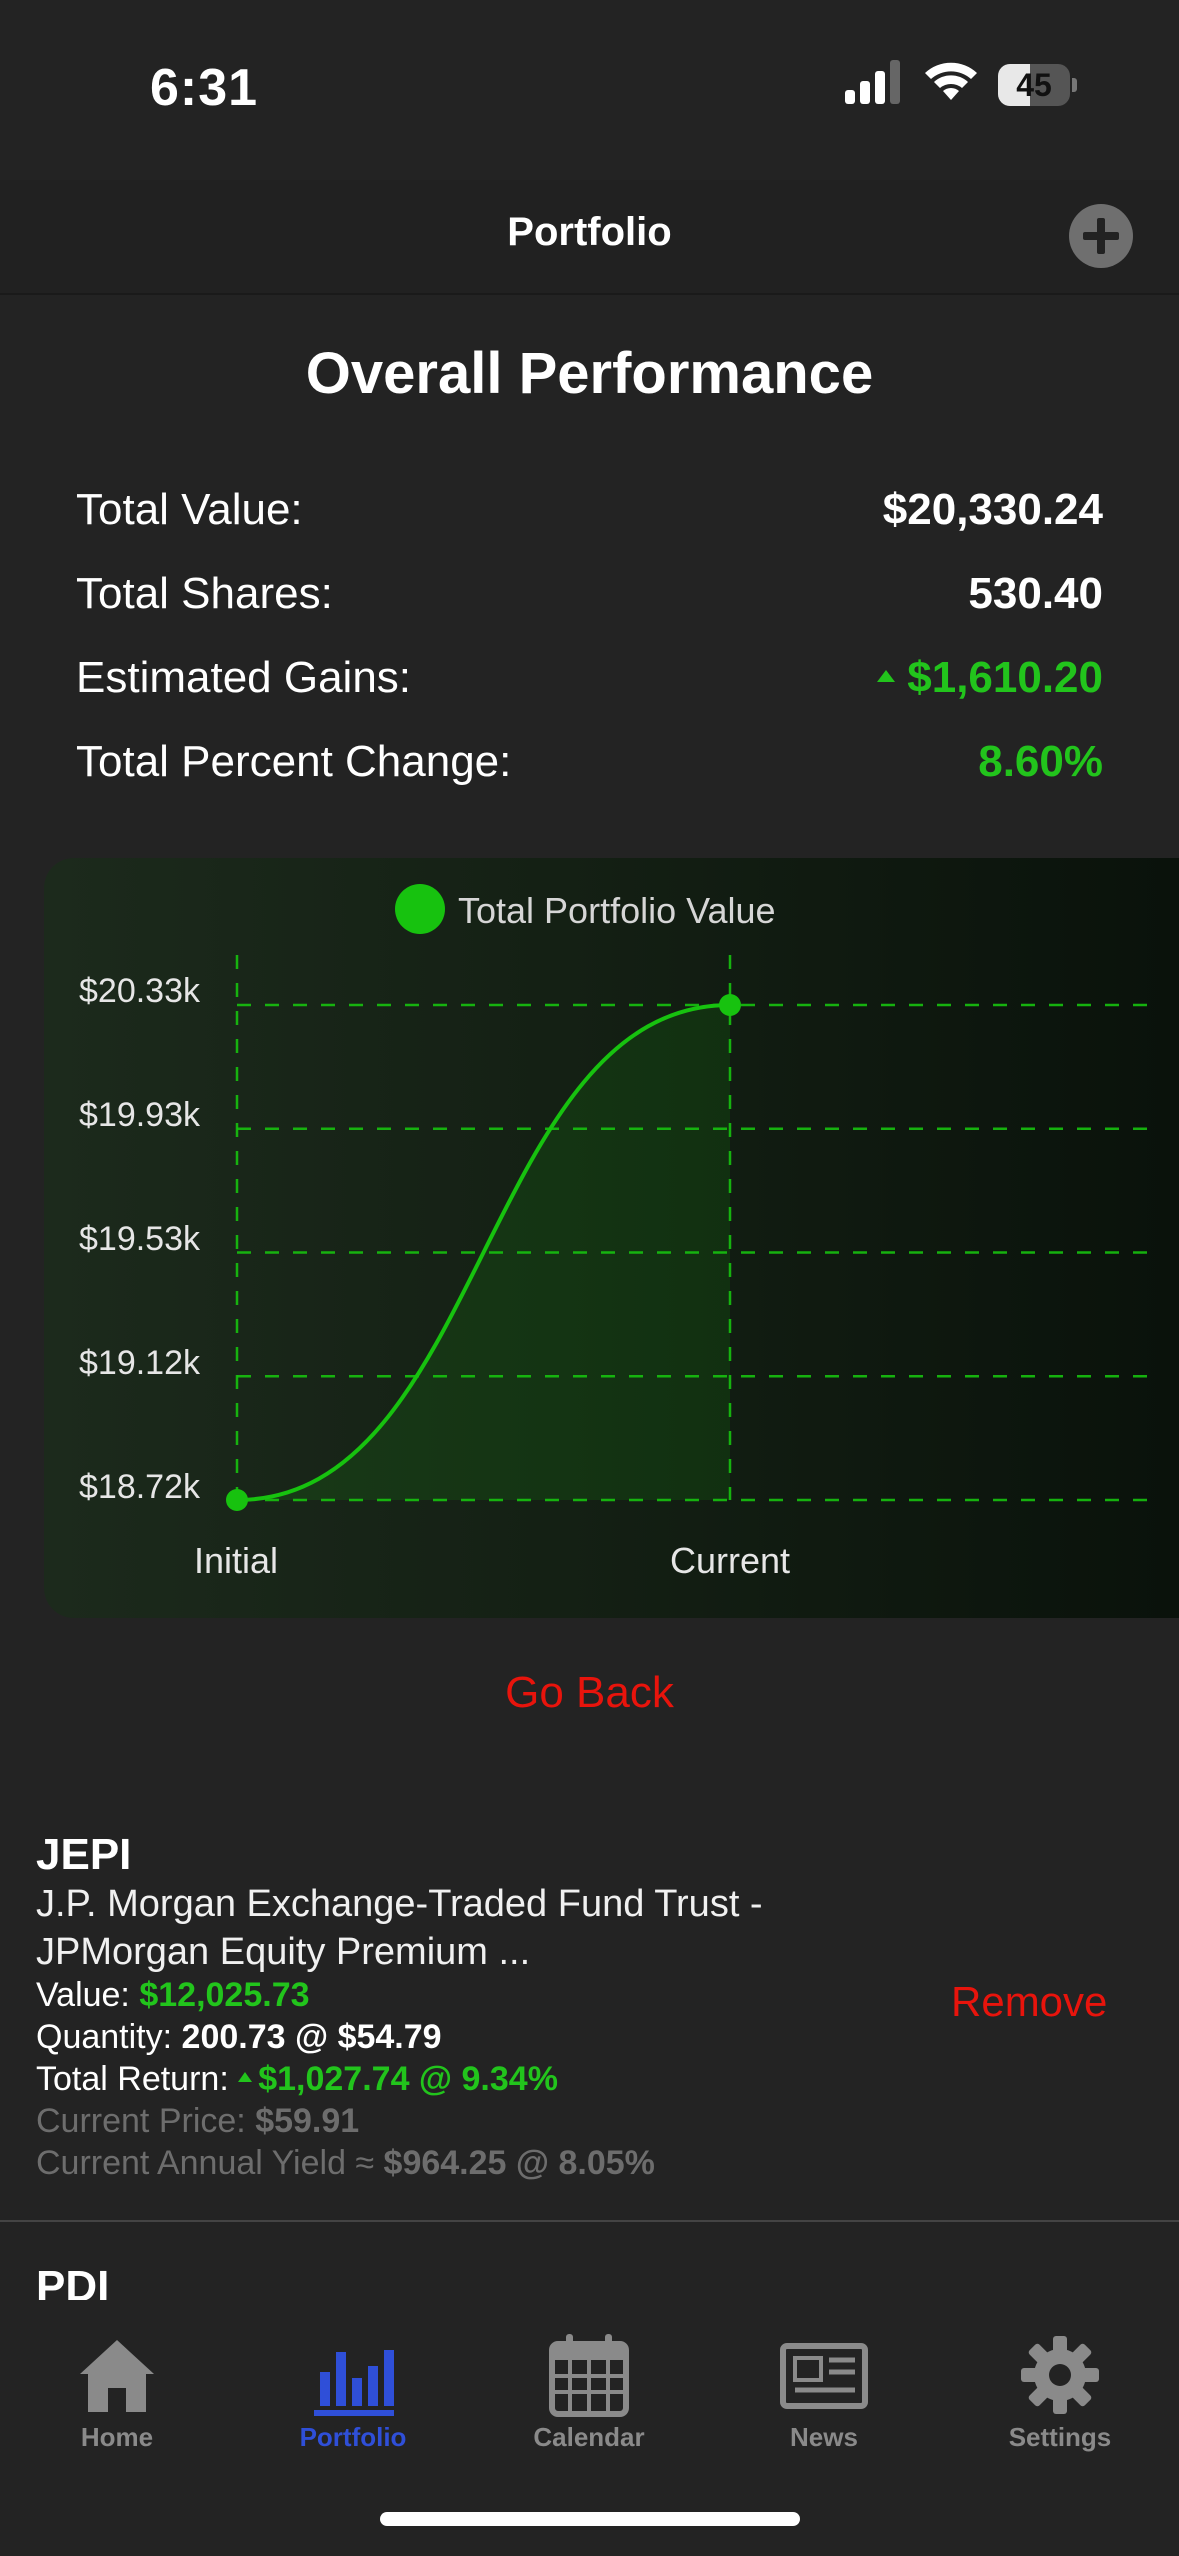 This screenshot has width=1179, height=2556. Describe the element at coordinates (590, 2519) in the screenshot. I see `home-indicator` at that location.